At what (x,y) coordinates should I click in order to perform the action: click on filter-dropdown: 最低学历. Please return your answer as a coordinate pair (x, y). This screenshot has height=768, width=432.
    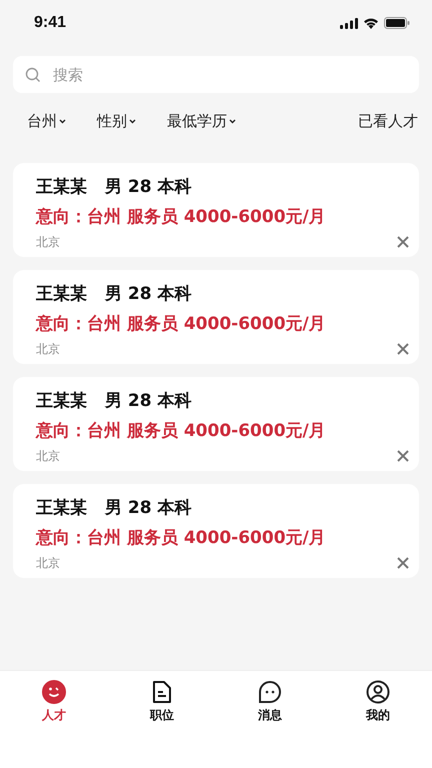
    Looking at the image, I should click on (201, 121).